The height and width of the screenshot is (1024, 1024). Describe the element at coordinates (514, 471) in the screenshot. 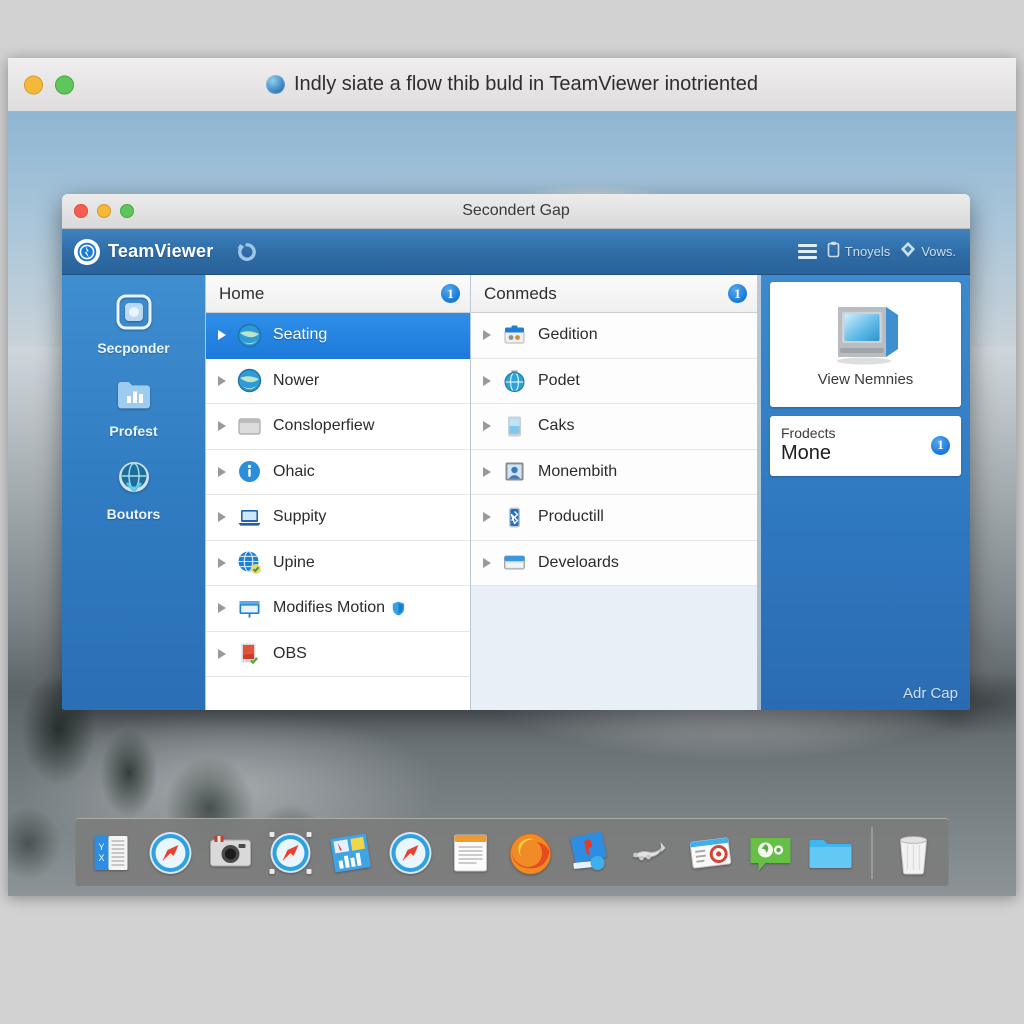

I see `contact-card-icon` at that location.